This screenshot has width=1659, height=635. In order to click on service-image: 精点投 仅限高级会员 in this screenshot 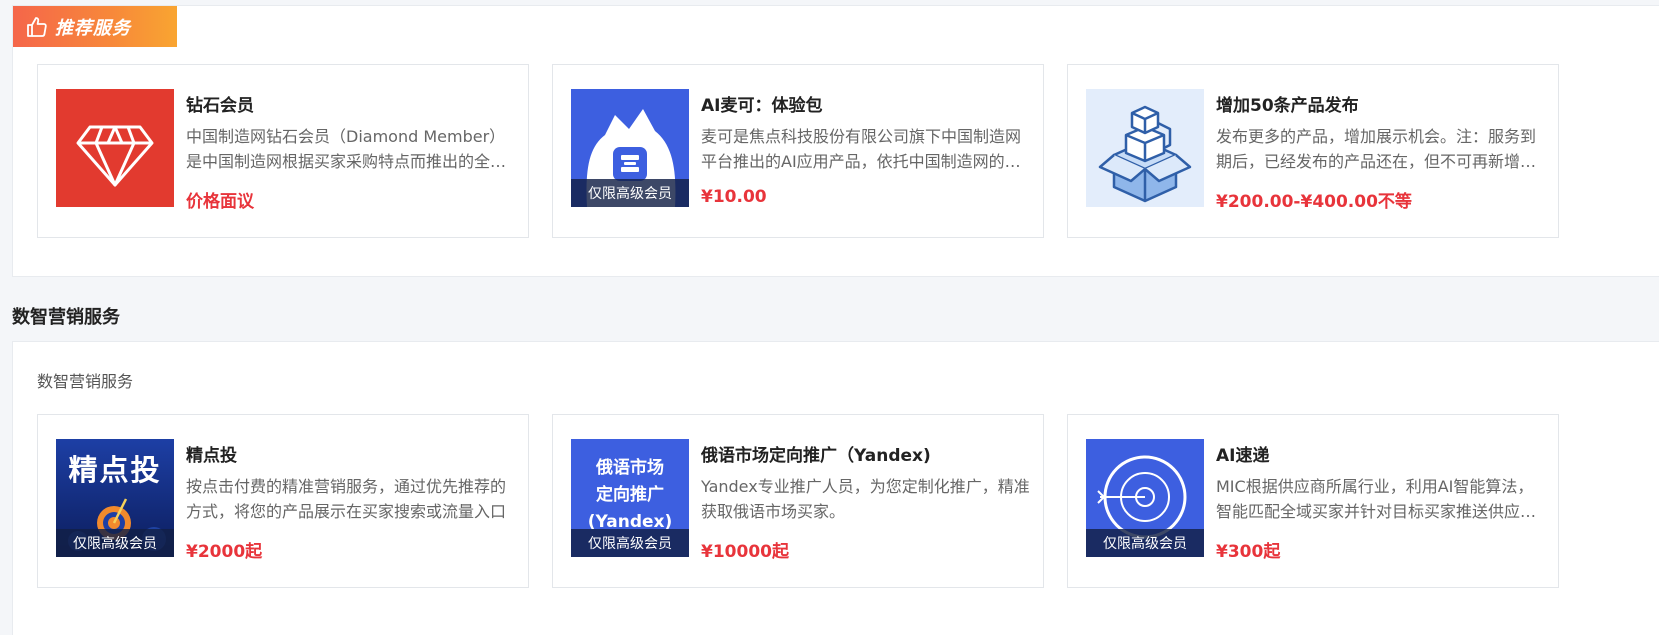, I will do `click(115, 498)`.